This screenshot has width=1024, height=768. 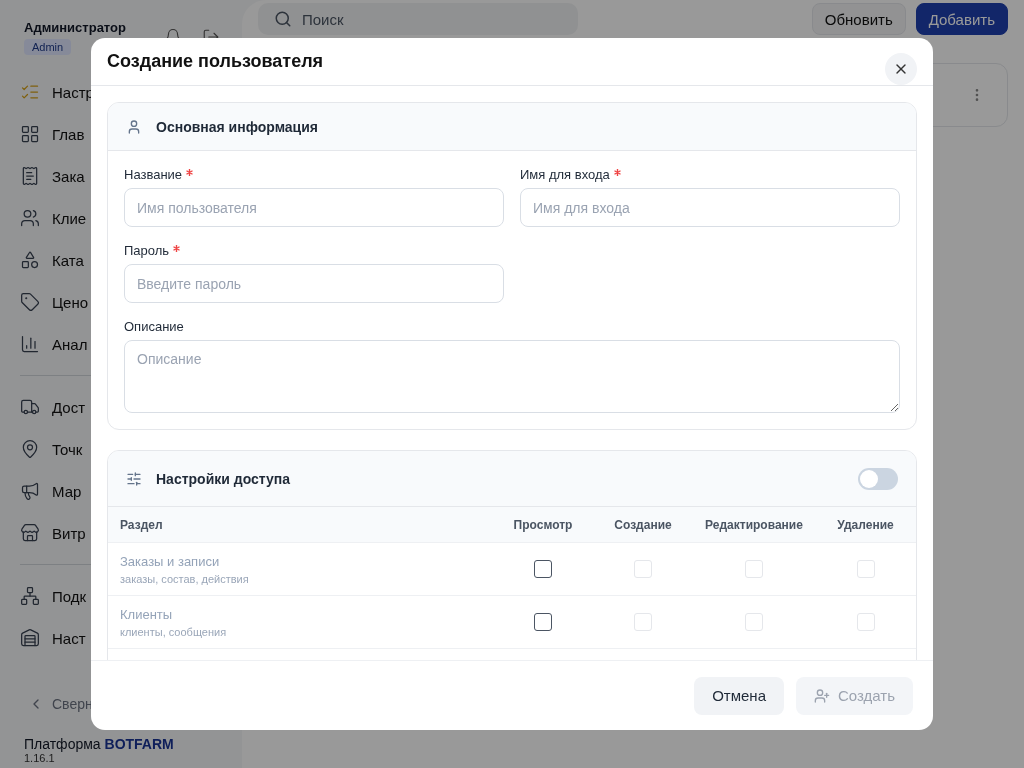 I want to click on field-label: Имя для входа, so click(x=565, y=174).